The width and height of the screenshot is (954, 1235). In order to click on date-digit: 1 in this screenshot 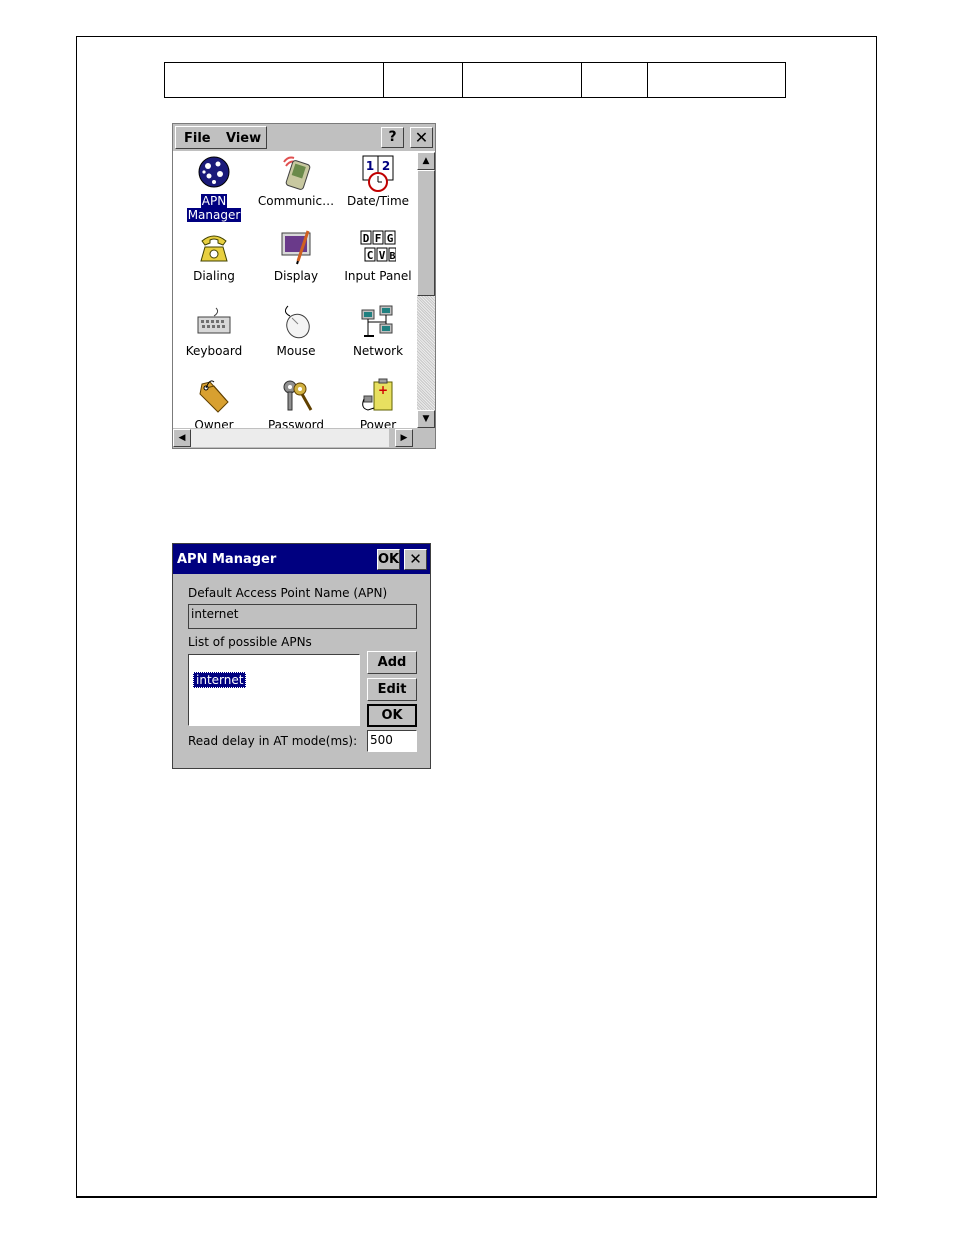, I will do `click(370, 166)`.